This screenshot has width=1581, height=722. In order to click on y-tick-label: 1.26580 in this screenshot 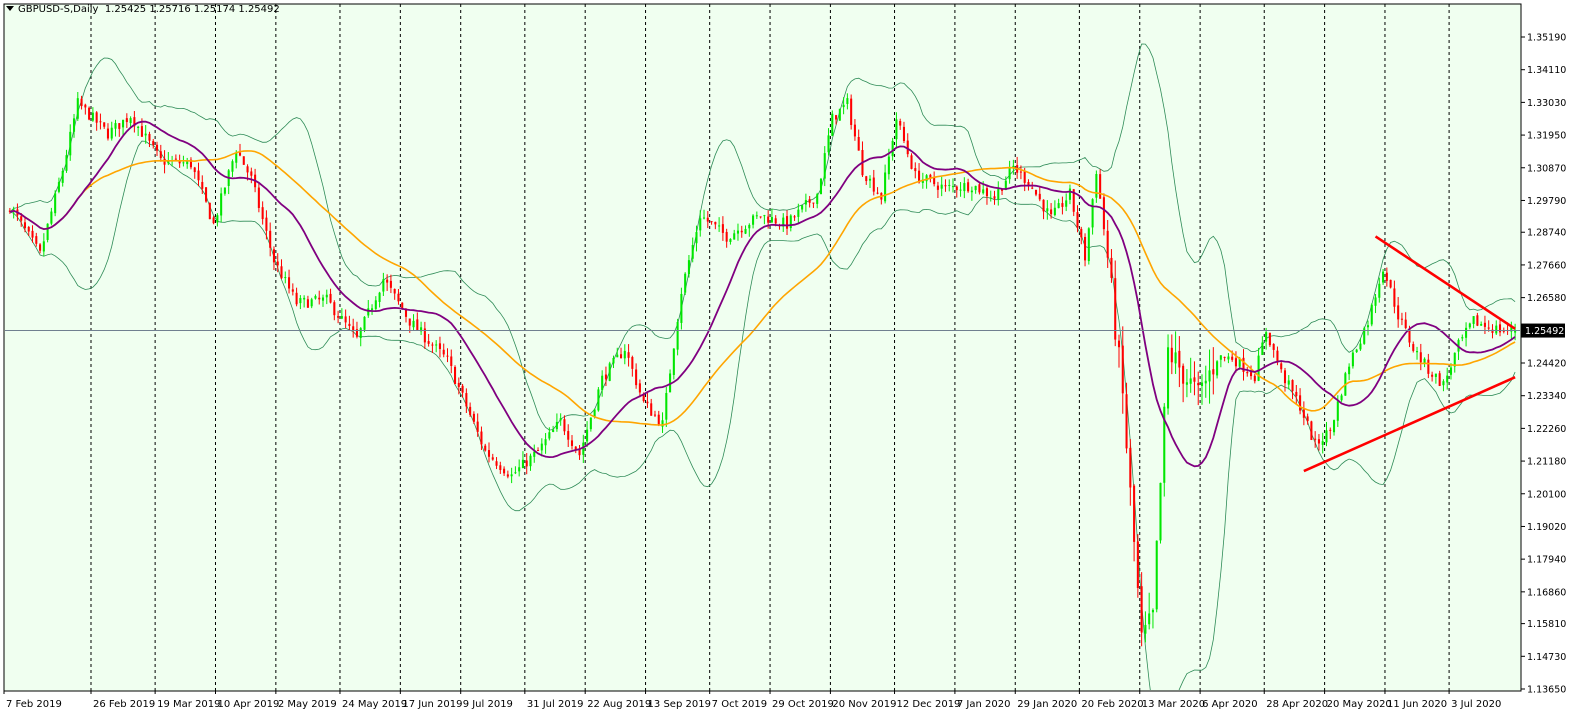, I will do `click(1546, 298)`.